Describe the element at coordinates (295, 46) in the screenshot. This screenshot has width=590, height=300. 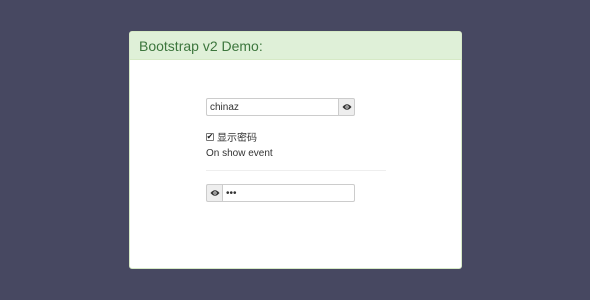
I see `panel-title: Bootstrap v2 Demo:` at that location.